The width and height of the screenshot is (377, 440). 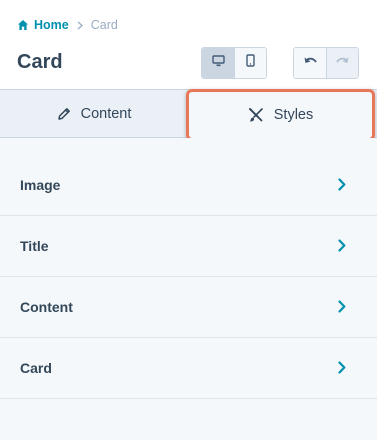 What do you see at coordinates (80, 25) in the screenshot?
I see `breadcrumb-separator` at bounding box center [80, 25].